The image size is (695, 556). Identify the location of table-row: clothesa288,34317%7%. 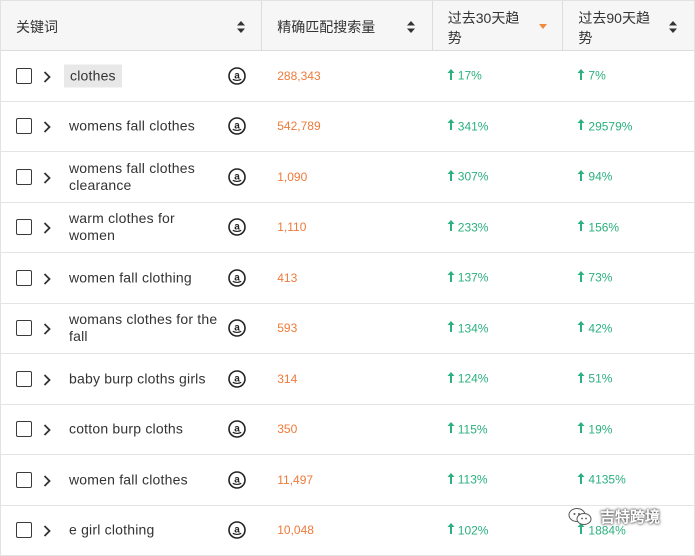
(347, 76).